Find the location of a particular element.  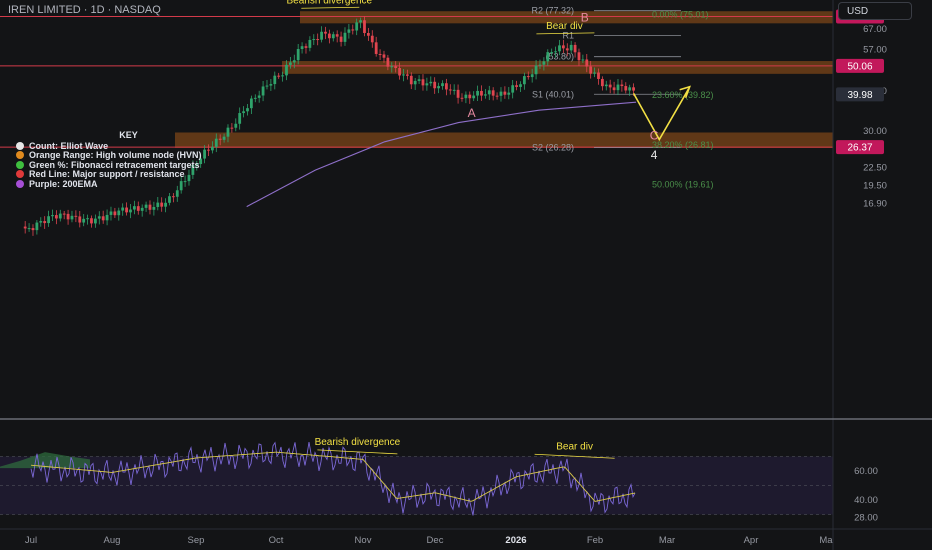

rsi-tick: 40.00 is located at coordinates (866, 500).